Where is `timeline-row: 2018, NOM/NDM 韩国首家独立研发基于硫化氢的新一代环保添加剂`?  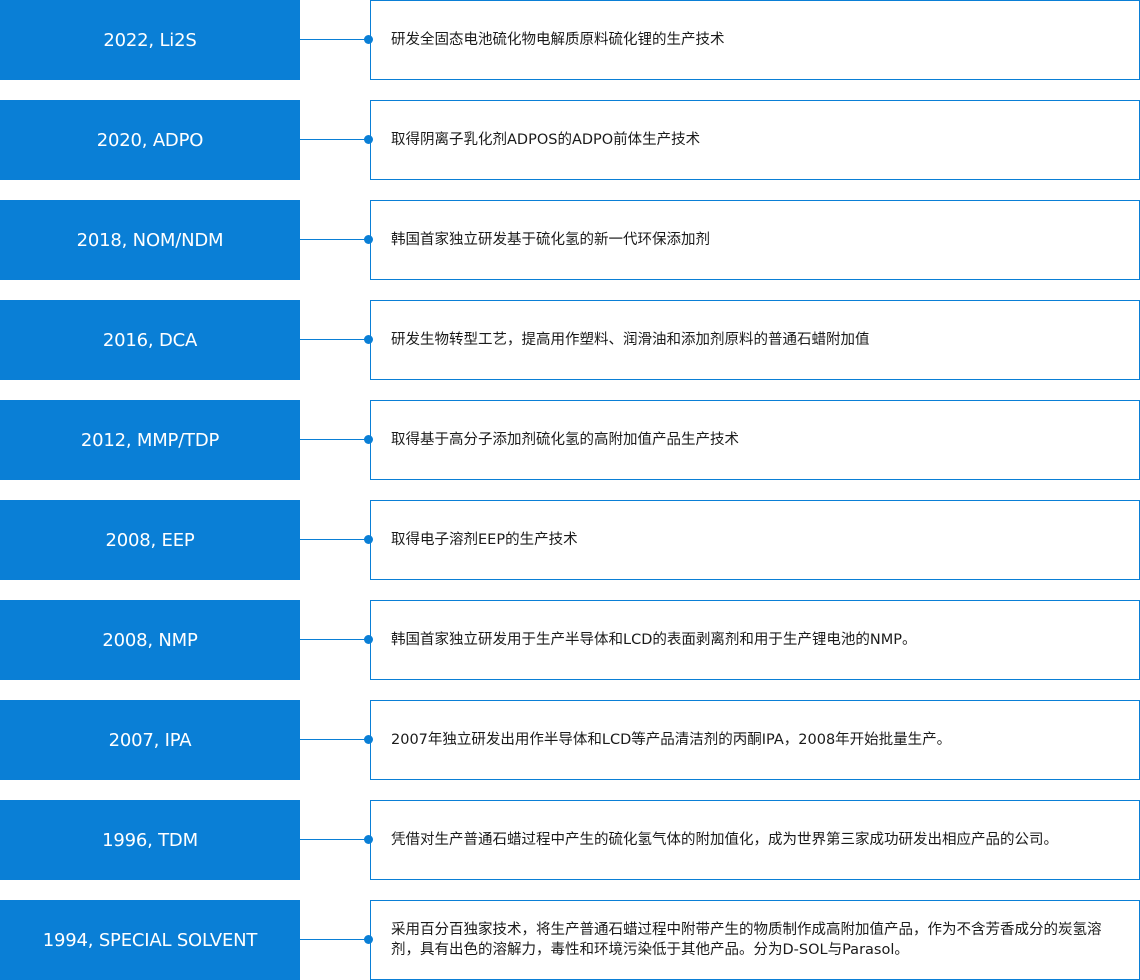 timeline-row: 2018, NOM/NDM 韩国首家独立研发基于硫化氢的新一代环保添加剂 is located at coordinates (570, 240).